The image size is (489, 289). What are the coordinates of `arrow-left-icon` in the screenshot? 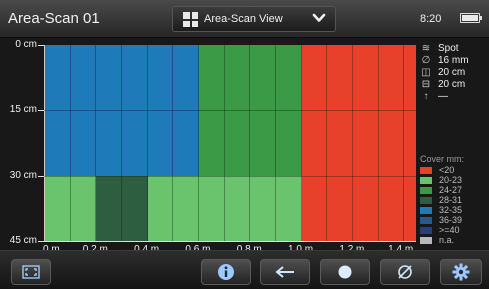 It's located at (284, 272).